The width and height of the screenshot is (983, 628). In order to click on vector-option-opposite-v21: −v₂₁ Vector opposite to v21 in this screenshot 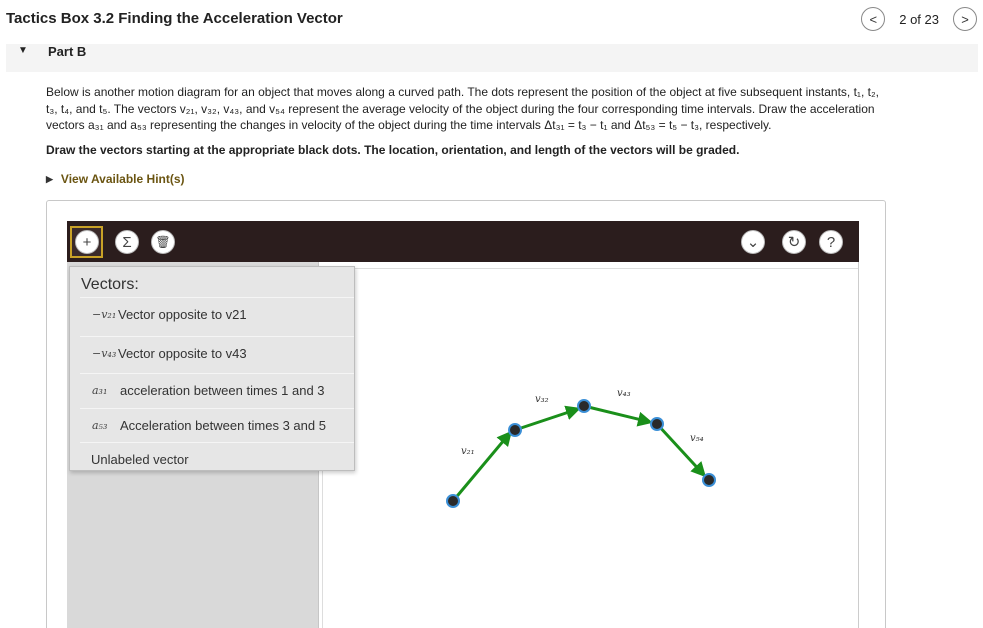, I will do `click(217, 314)`.